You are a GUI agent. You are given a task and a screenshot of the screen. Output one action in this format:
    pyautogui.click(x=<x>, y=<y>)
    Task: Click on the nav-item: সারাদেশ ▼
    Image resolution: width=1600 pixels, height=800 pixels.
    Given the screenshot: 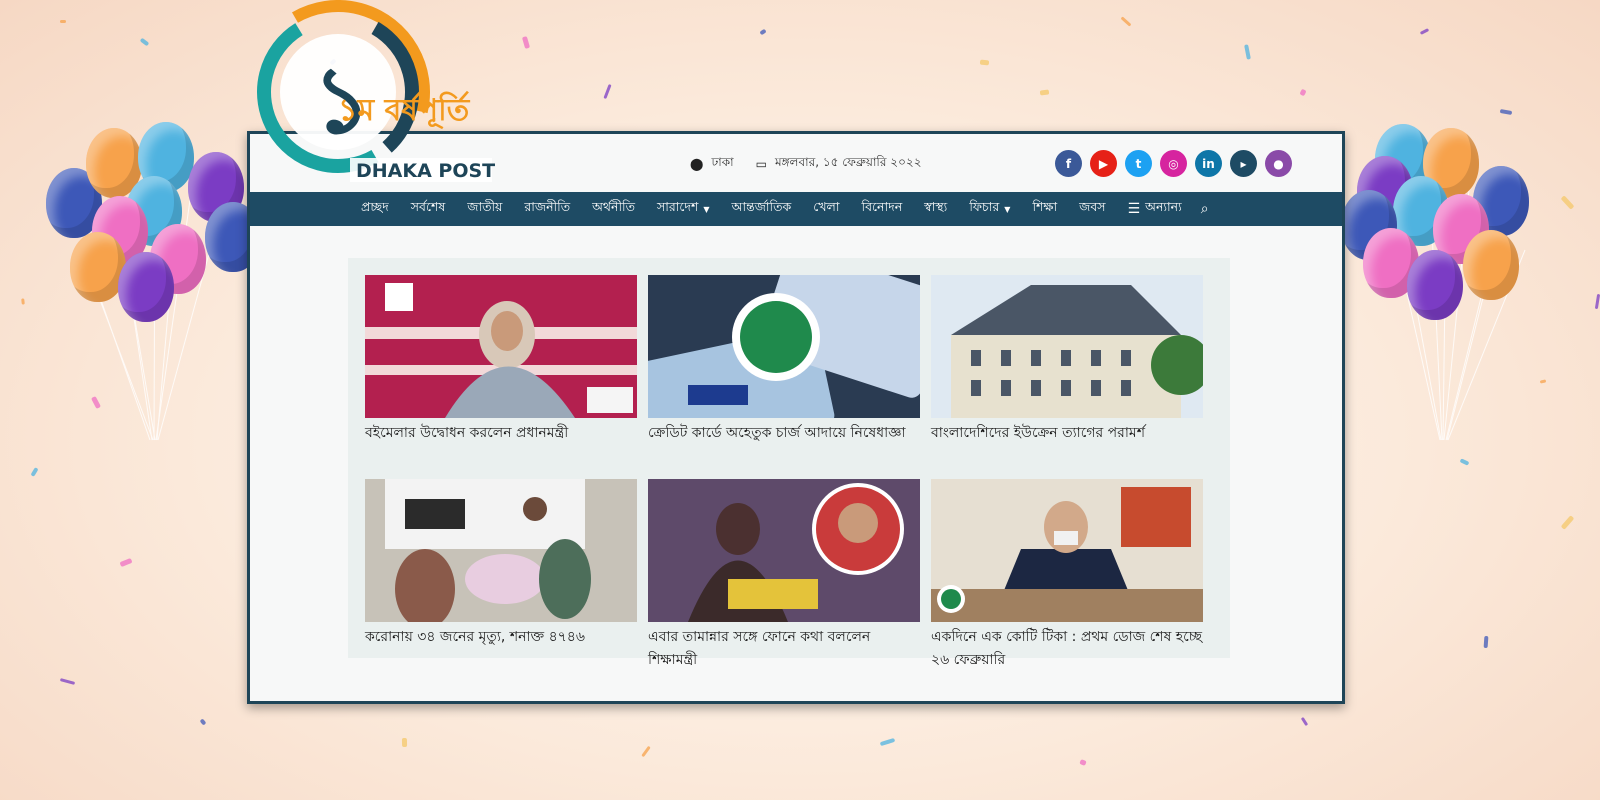 What is the action you would take?
    pyautogui.click(x=683, y=209)
    